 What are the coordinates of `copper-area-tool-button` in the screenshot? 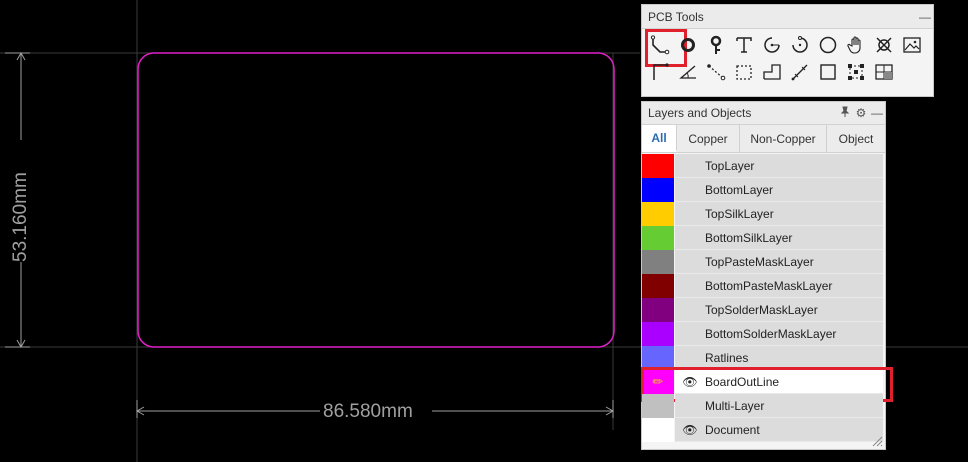 It's located at (772, 72).